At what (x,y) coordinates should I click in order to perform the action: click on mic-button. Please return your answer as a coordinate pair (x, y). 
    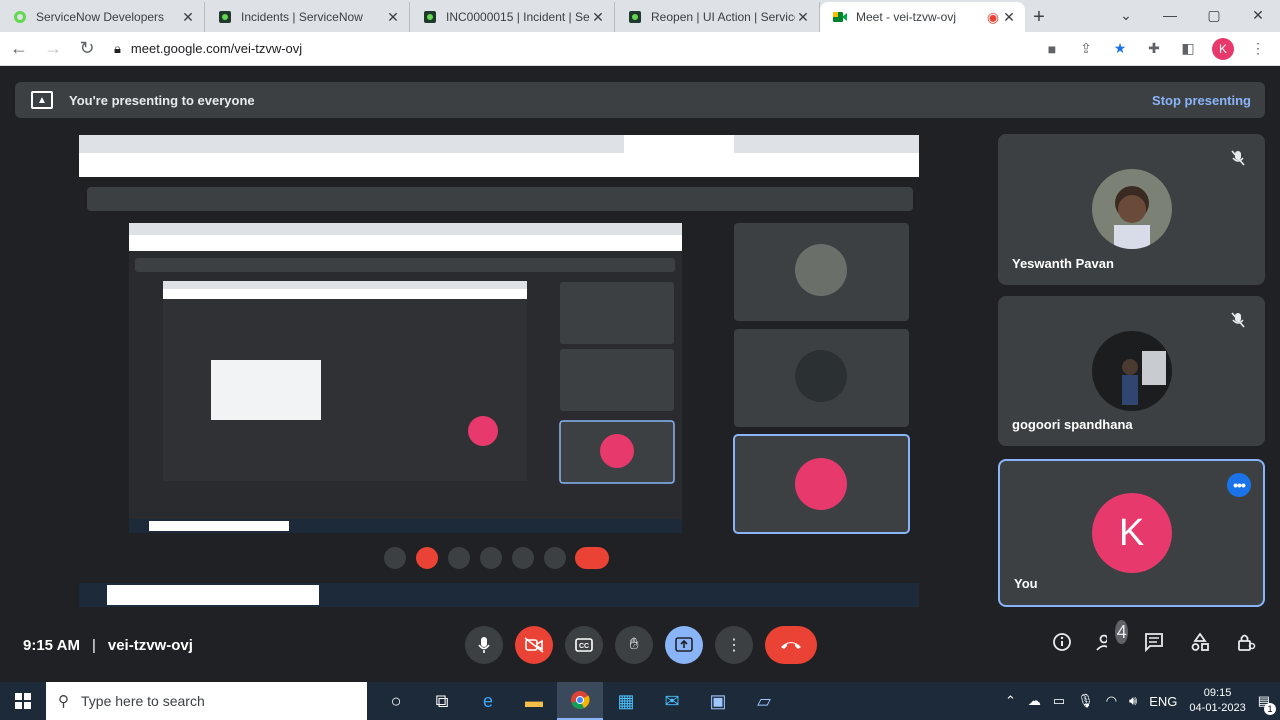
    Looking at the image, I should click on (484, 645).